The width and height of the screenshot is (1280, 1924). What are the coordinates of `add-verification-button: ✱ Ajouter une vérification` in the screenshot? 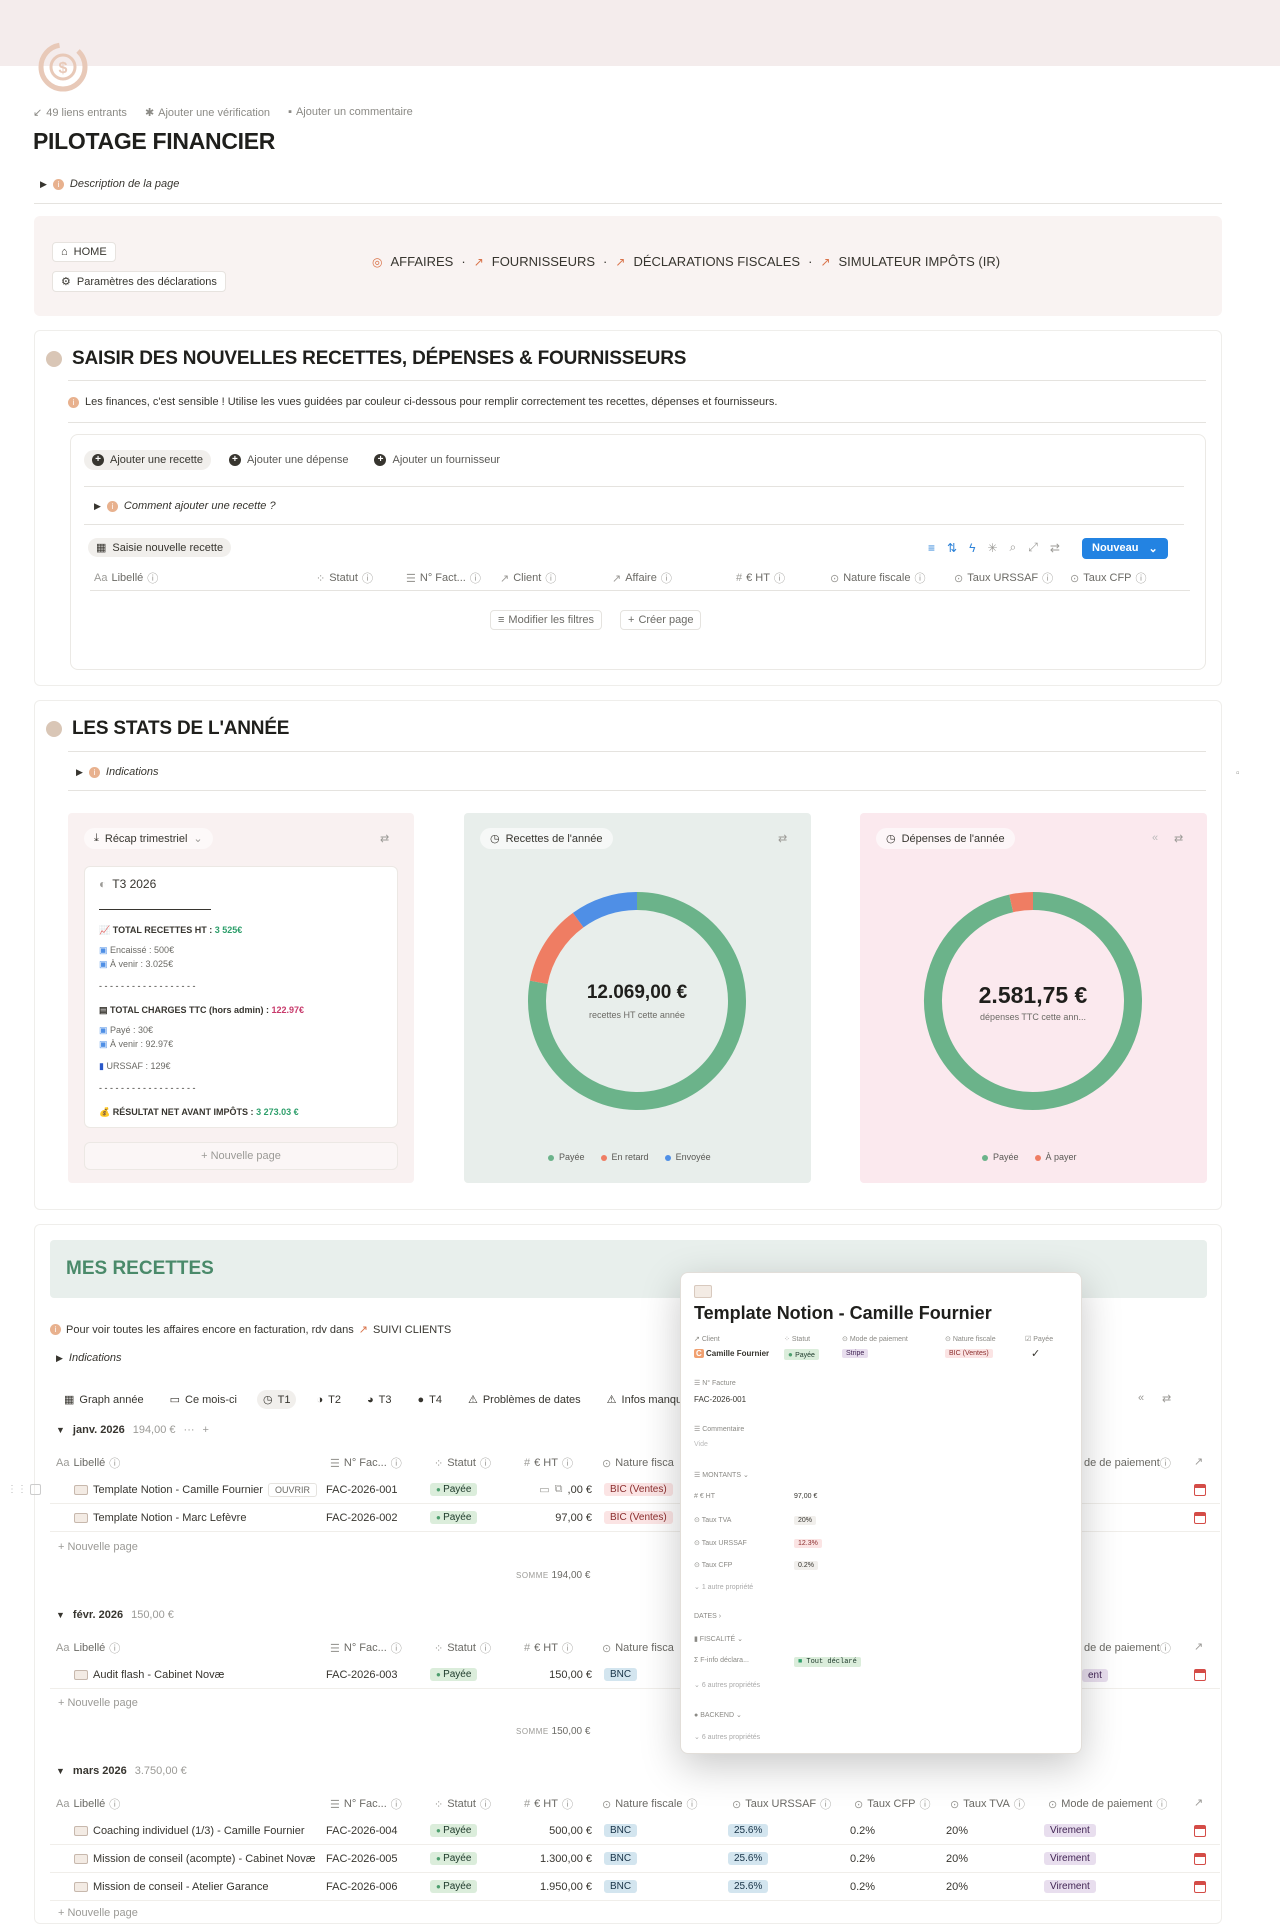 It's located at (207, 112).